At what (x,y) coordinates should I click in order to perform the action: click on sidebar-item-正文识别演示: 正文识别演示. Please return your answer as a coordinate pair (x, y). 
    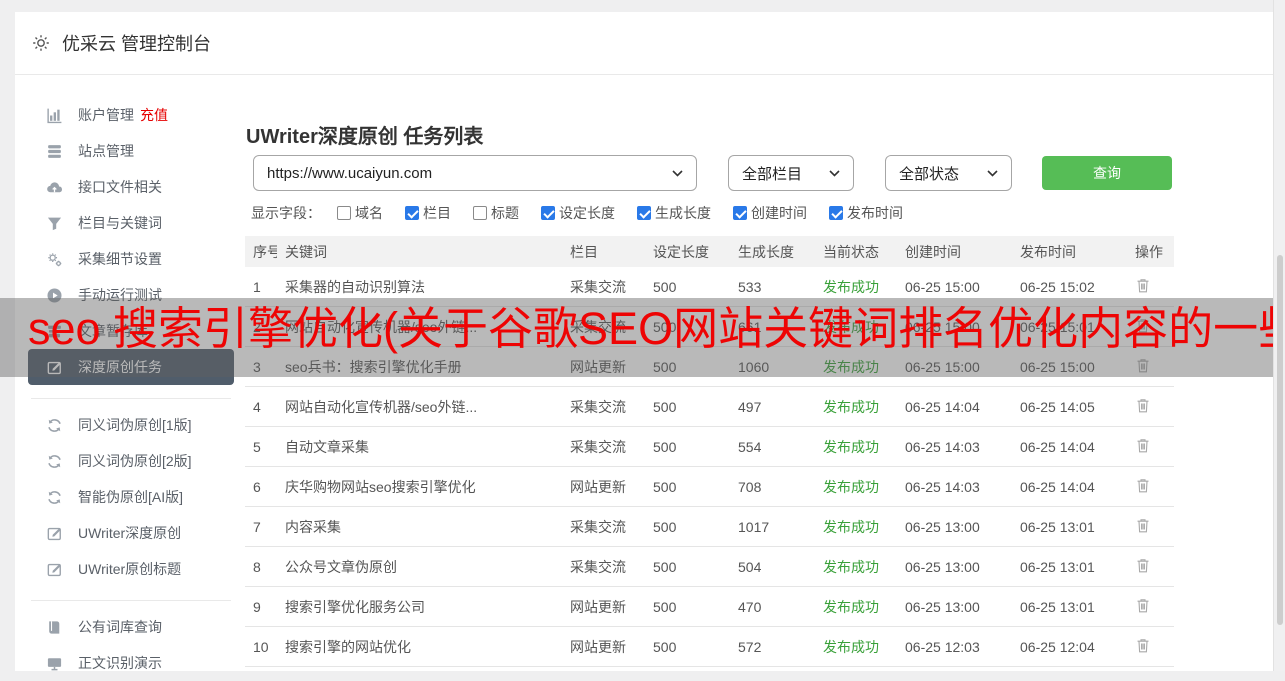
    Looking at the image, I should click on (131, 663).